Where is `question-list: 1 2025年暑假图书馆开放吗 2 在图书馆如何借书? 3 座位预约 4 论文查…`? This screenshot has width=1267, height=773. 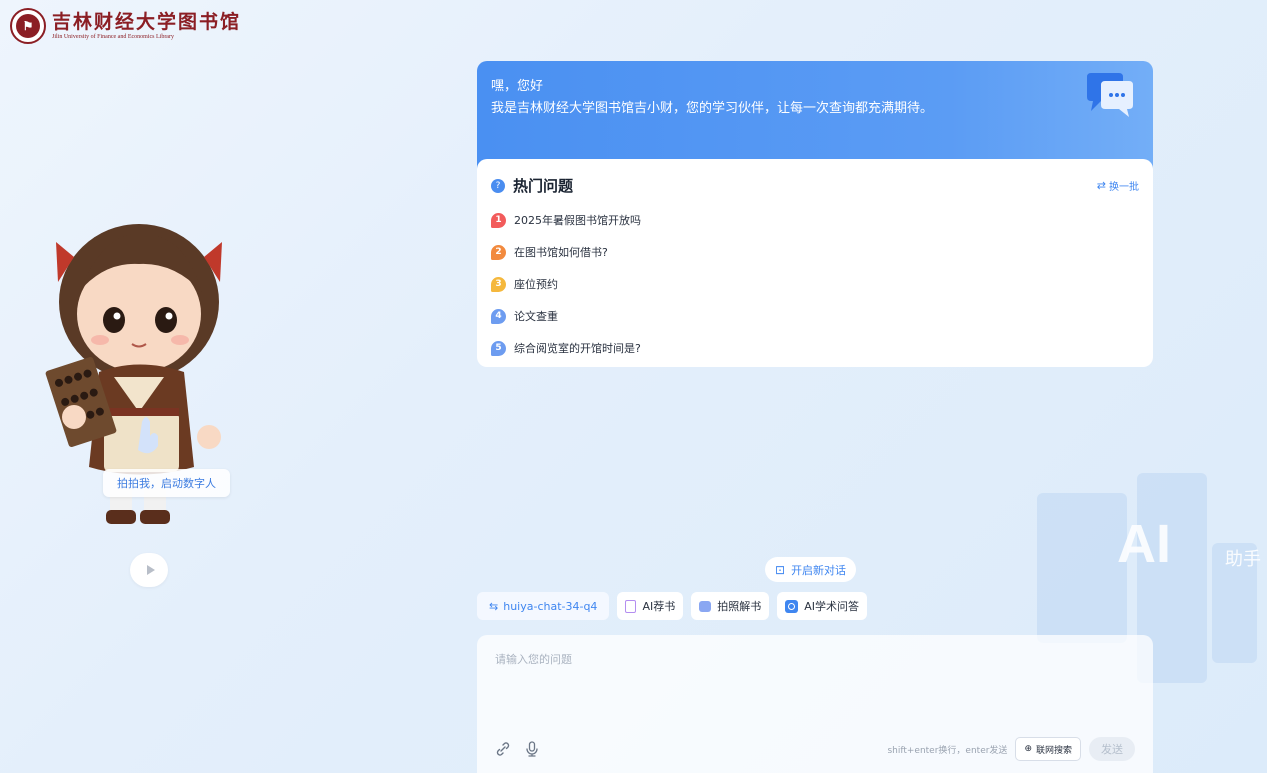
question-list: 1 2025年暑假图书馆开放吗 2 在图书馆如何借书? 3 座位预约 4 论文查… is located at coordinates (815, 284).